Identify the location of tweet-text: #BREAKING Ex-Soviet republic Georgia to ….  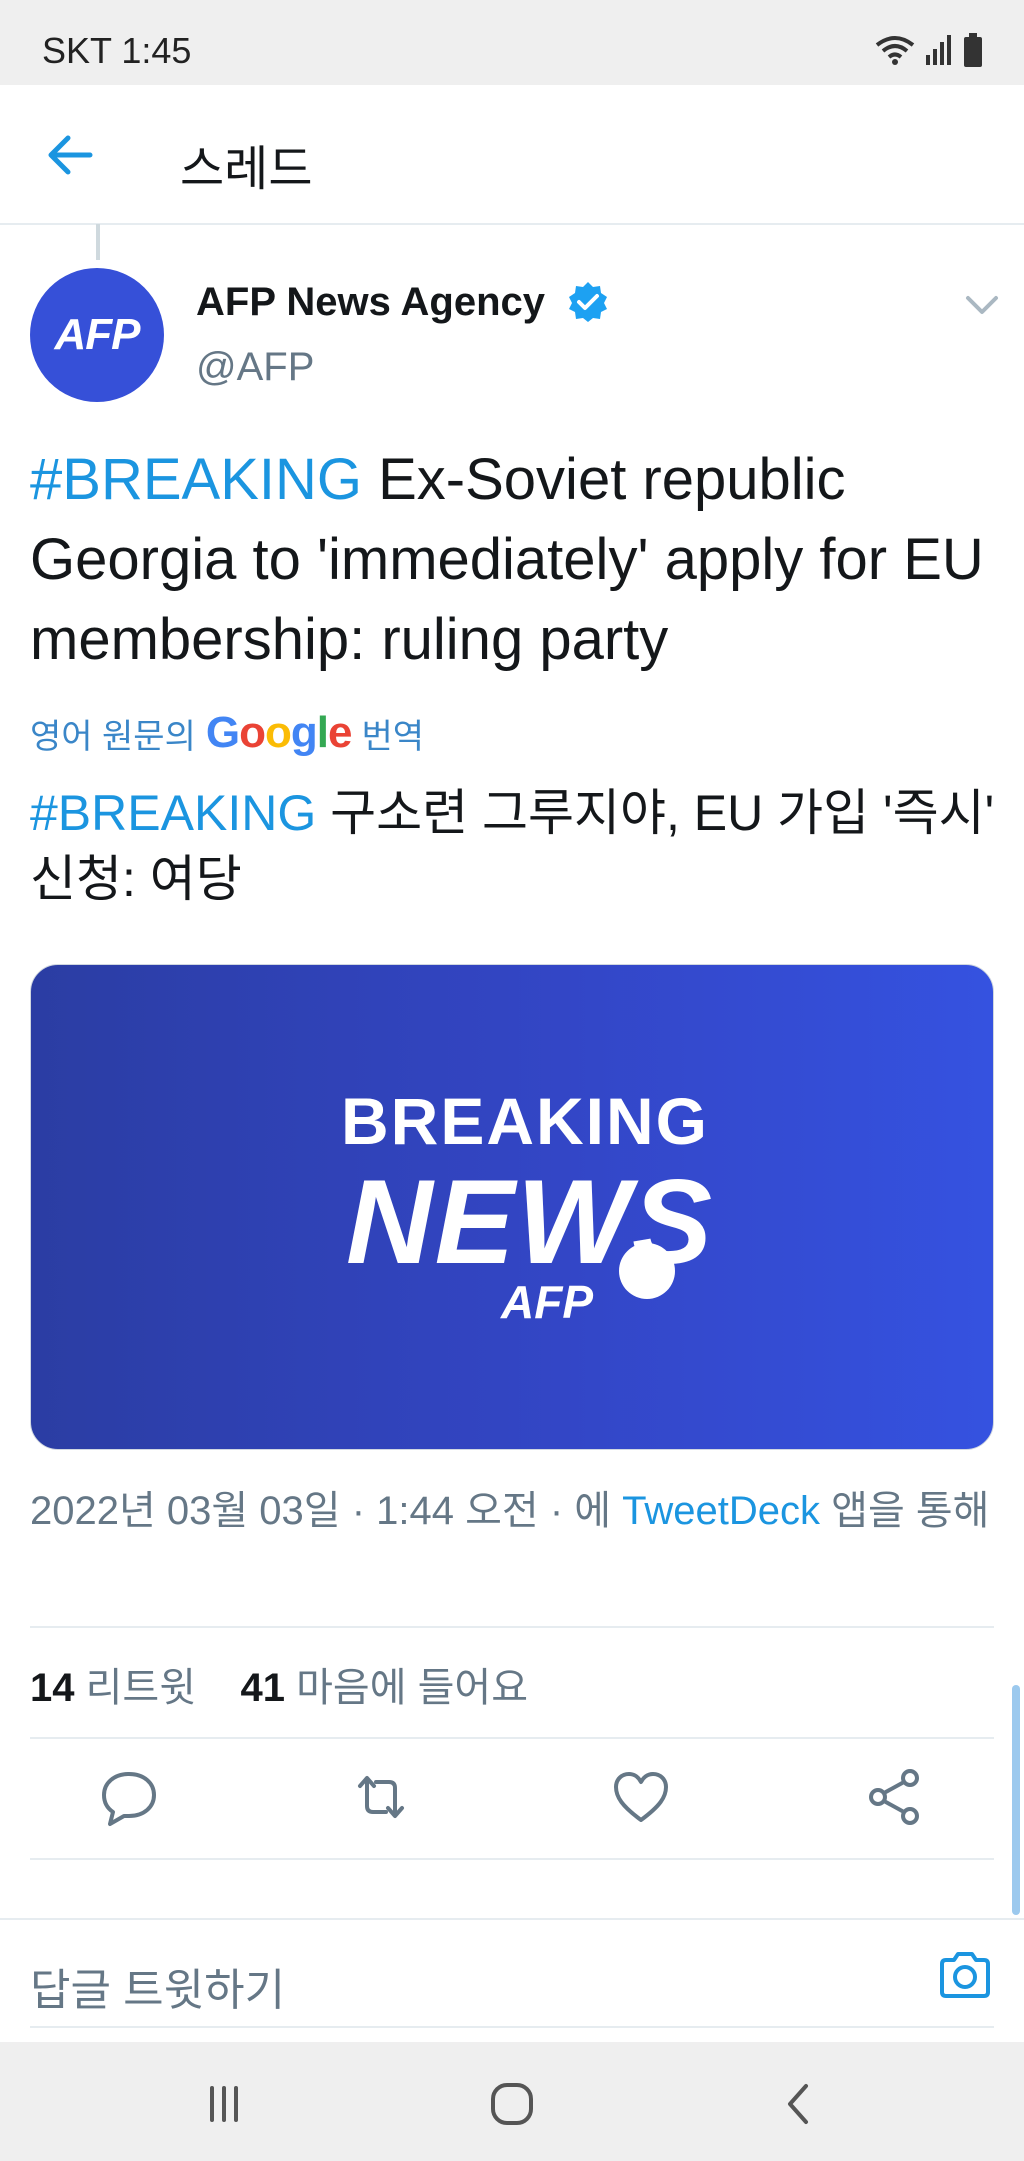
(510, 560).